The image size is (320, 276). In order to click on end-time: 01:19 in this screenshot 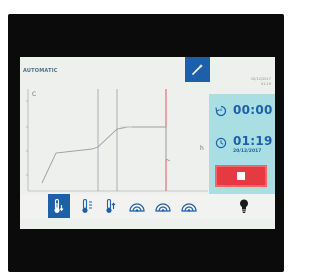, I will do `click(253, 141)`.